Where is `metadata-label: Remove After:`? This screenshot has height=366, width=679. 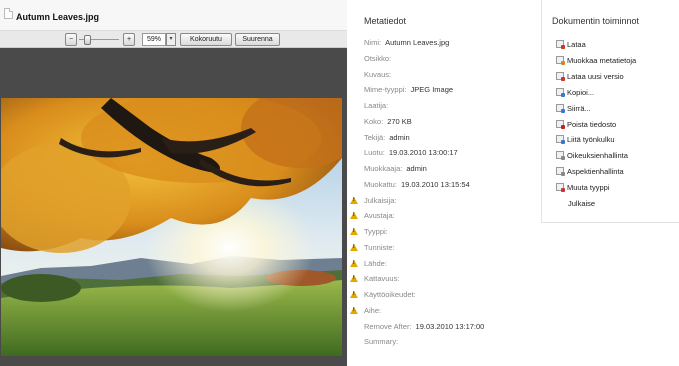
metadata-label: Remove After: is located at coordinates (388, 326).